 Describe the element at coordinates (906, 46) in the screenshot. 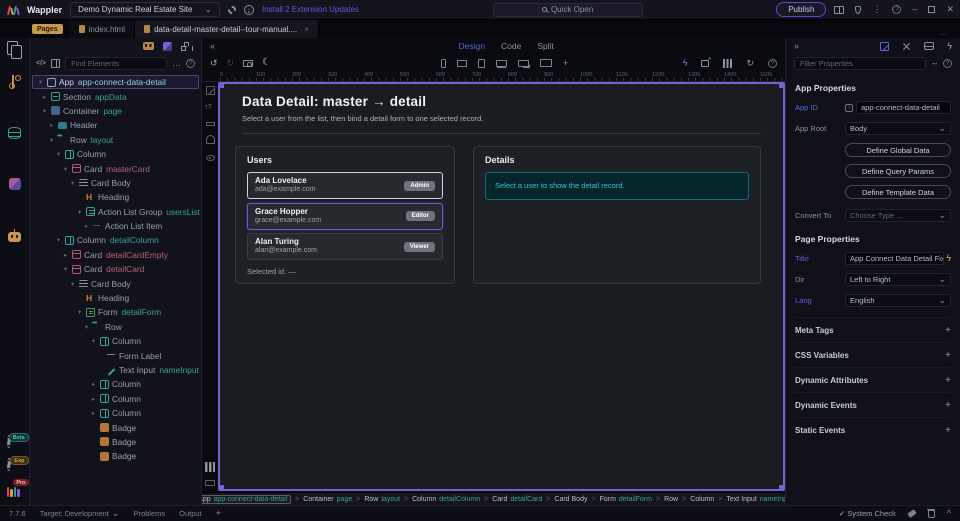

I see `scissors-icon` at that location.